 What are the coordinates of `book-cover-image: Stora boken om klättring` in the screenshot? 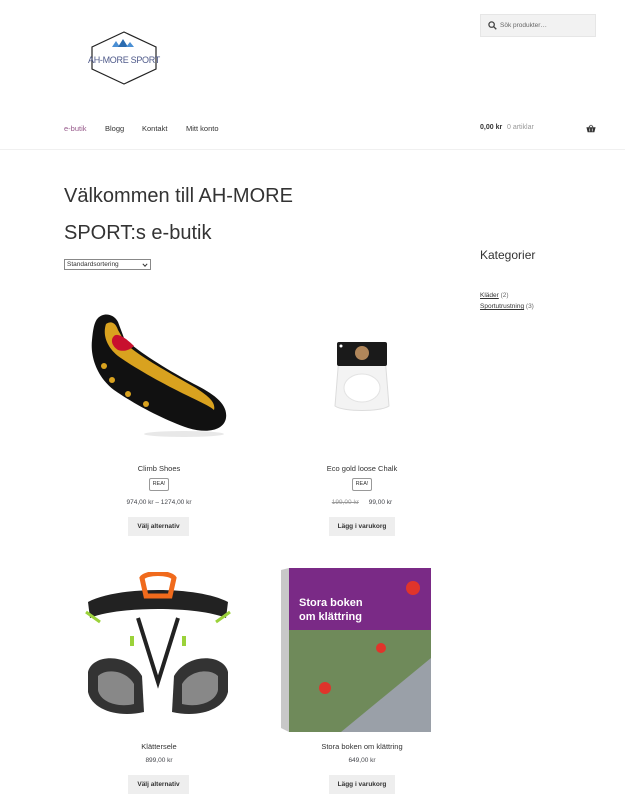 It's located at (356, 650).